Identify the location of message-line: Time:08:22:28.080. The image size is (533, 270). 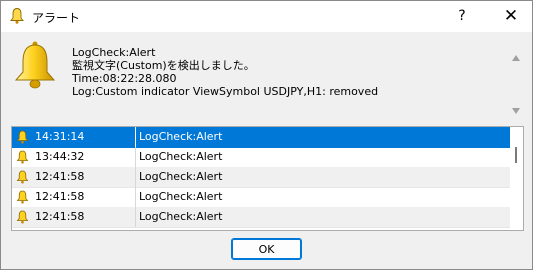
(124, 78).